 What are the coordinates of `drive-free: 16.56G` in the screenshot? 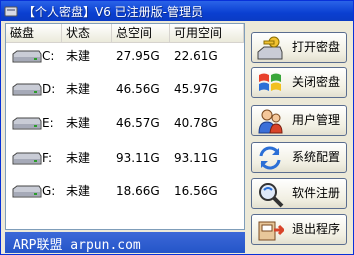 It's located at (196, 191).